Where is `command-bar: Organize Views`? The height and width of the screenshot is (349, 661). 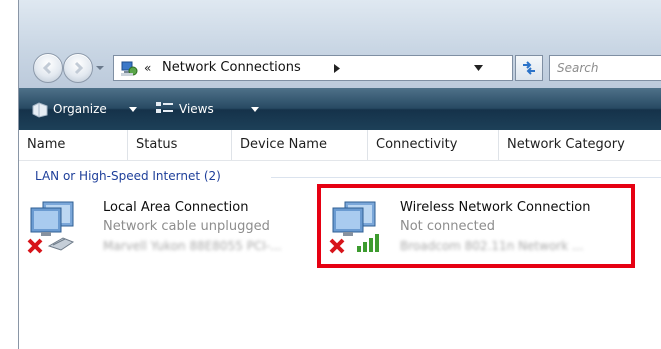 command-bar: Organize Views is located at coordinates (340, 109).